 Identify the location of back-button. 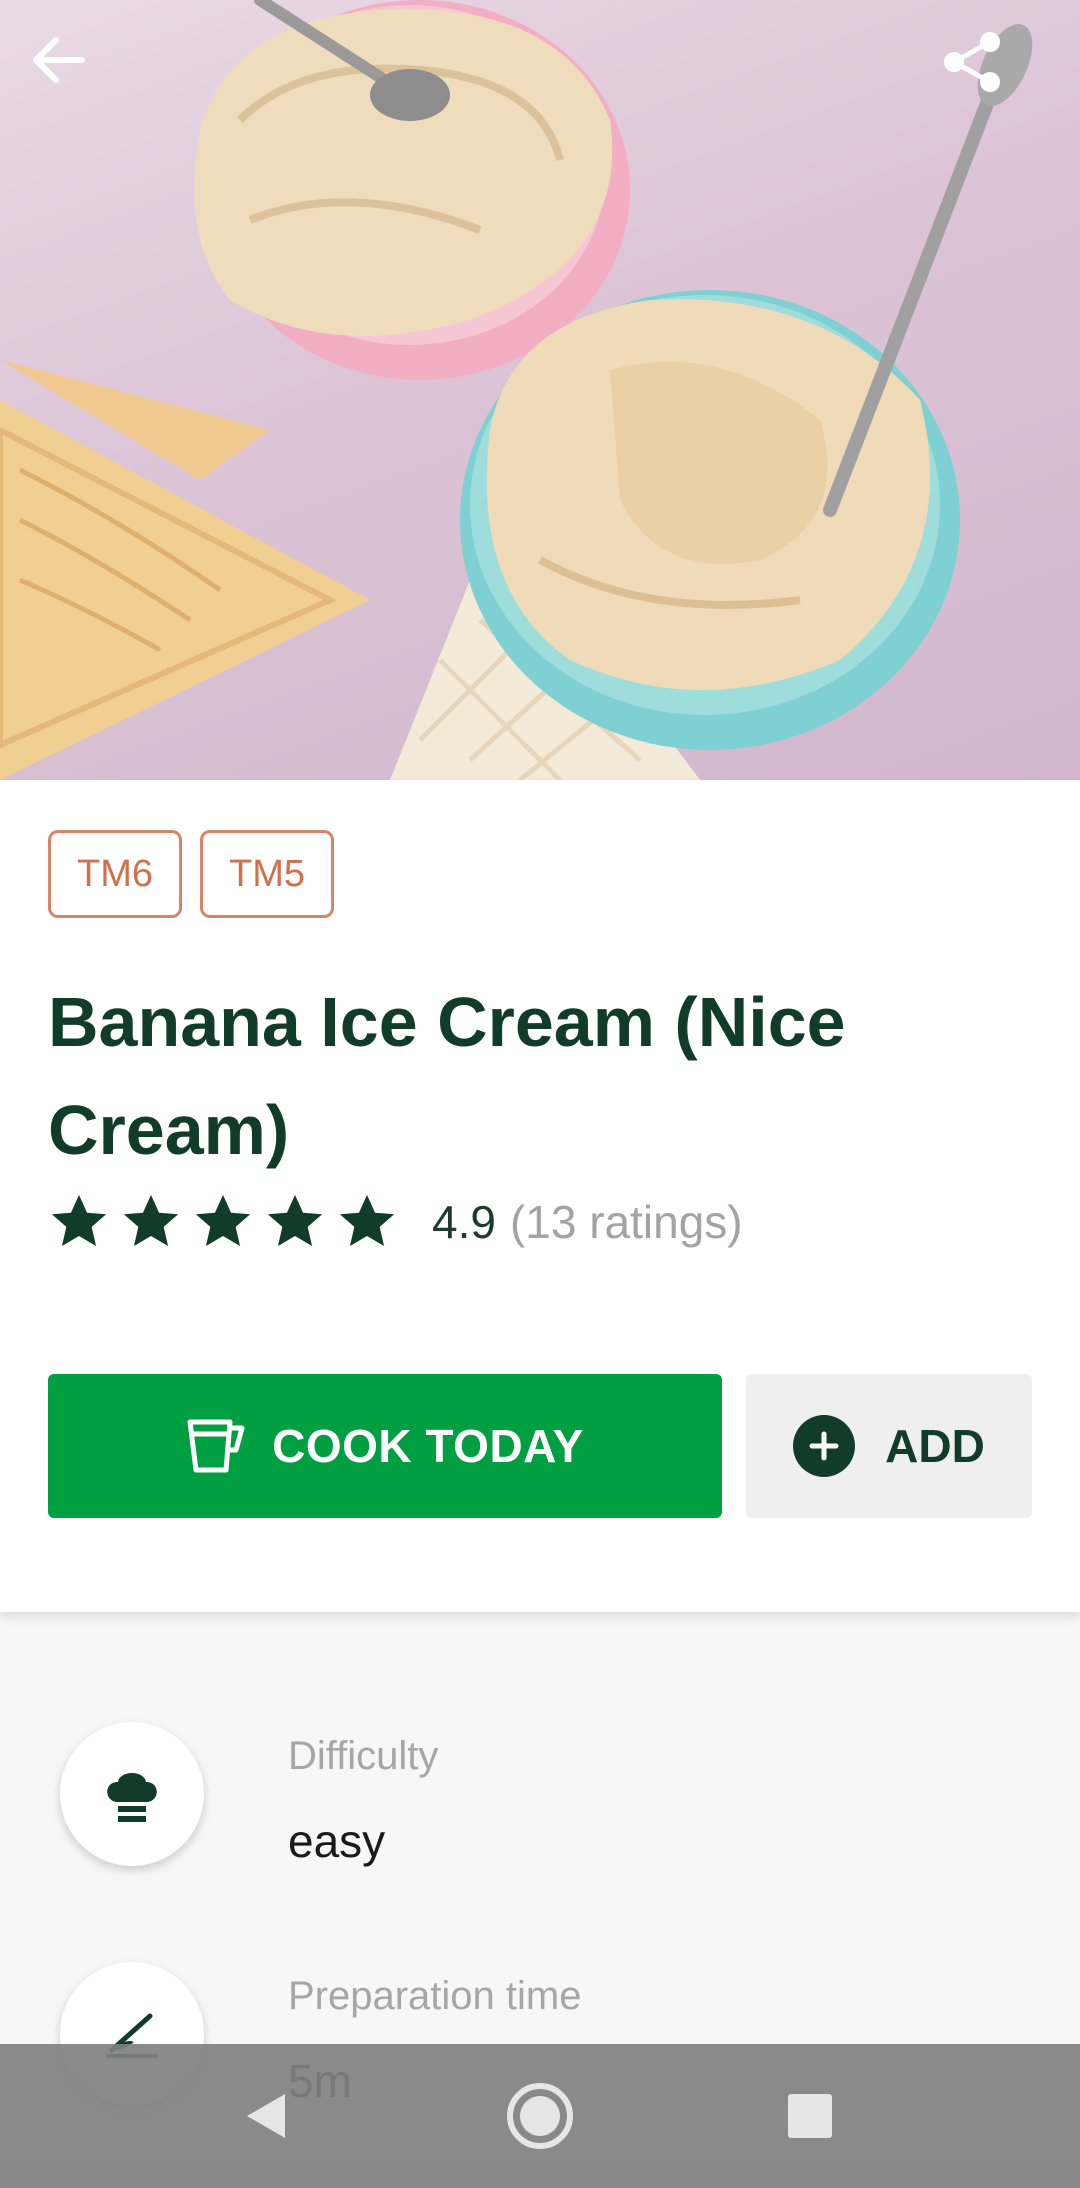
(83, 85).